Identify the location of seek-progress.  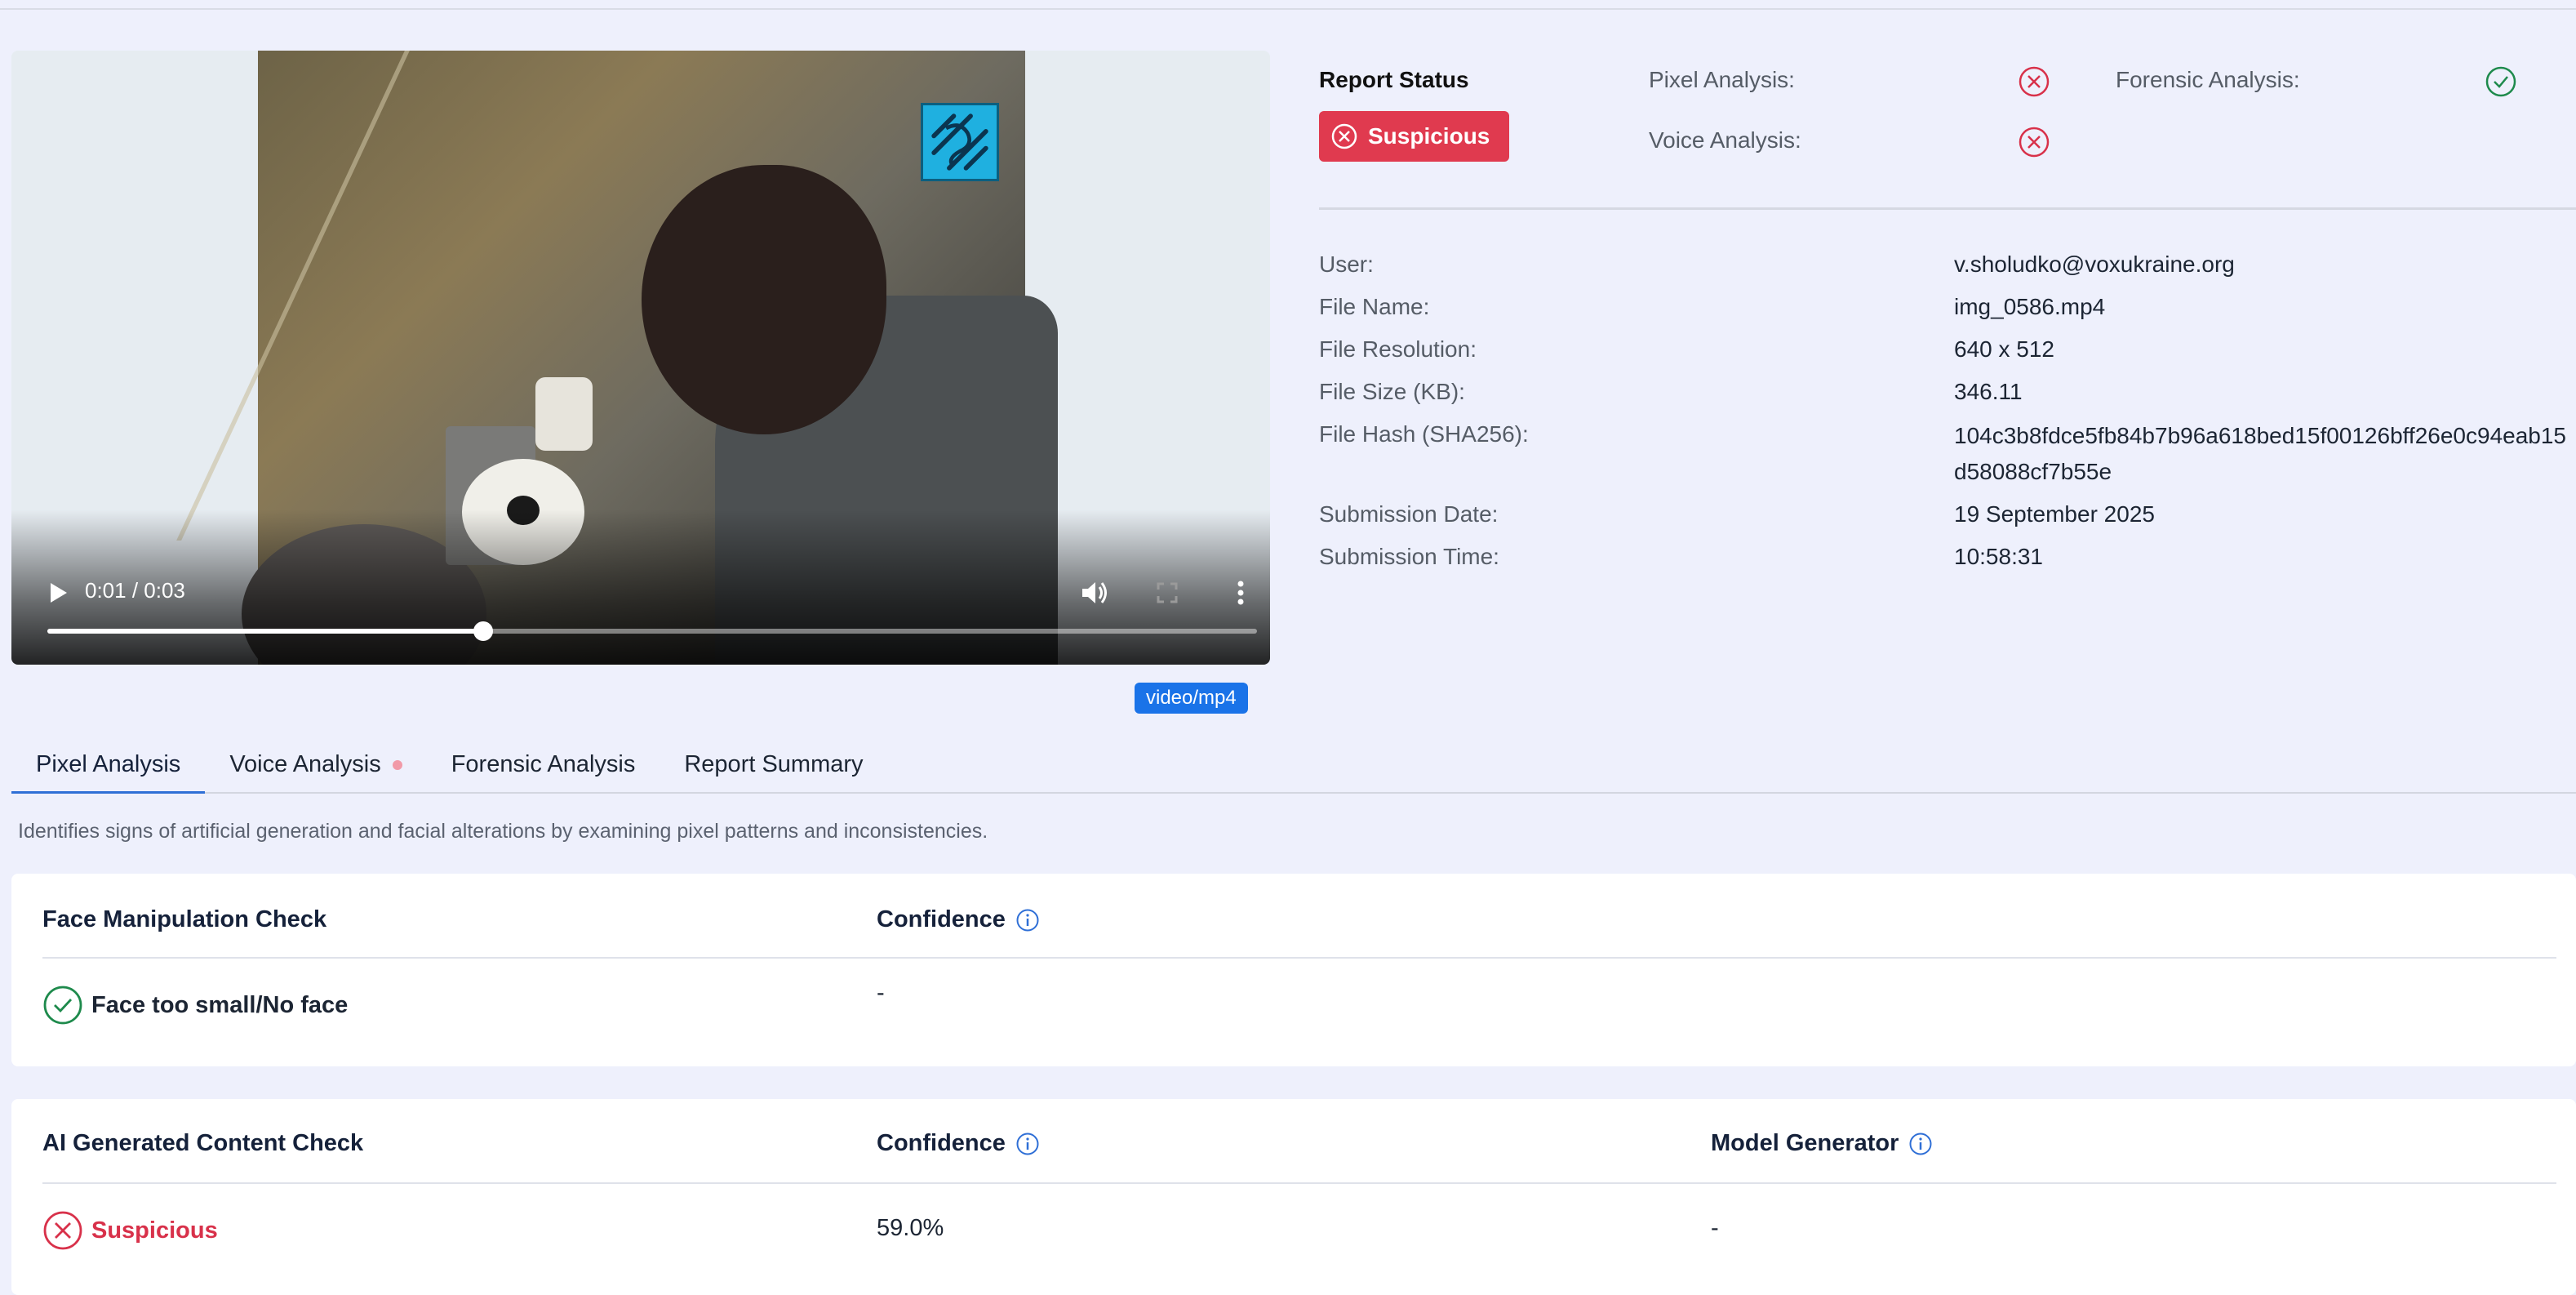
(265, 631).